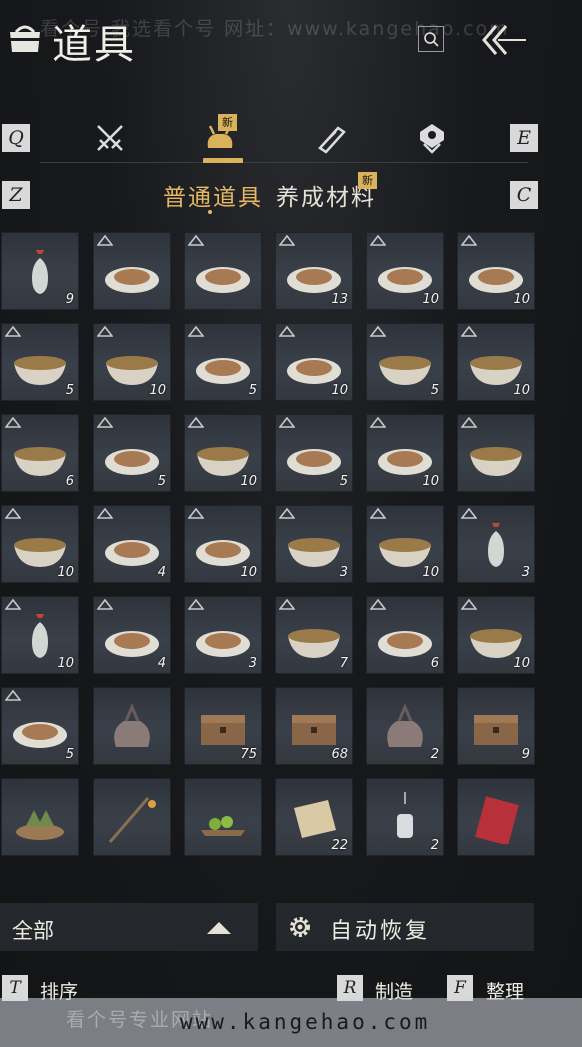  What do you see at coordinates (339, 299) in the screenshot?
I see `item-quantity: 13` at bounding box center [339, 299].